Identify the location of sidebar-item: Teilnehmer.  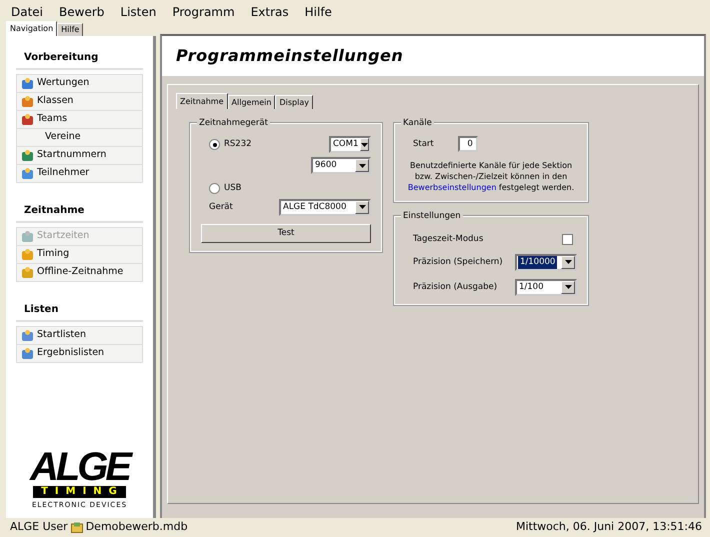
(79, 173).